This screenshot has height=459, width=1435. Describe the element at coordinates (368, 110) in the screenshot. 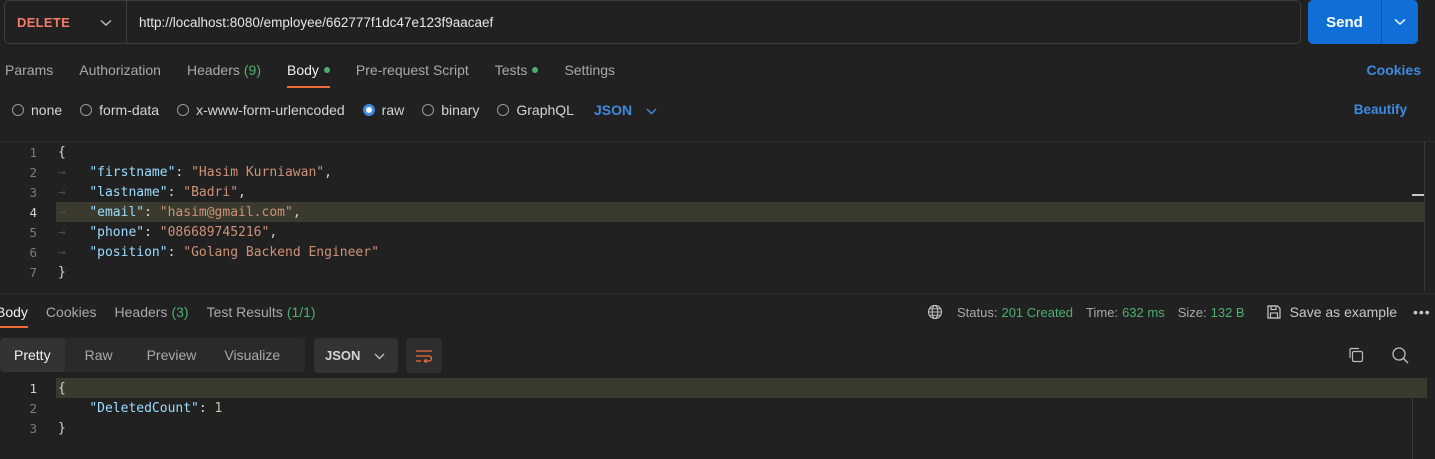

I see `radio-selected-icon` at that location.